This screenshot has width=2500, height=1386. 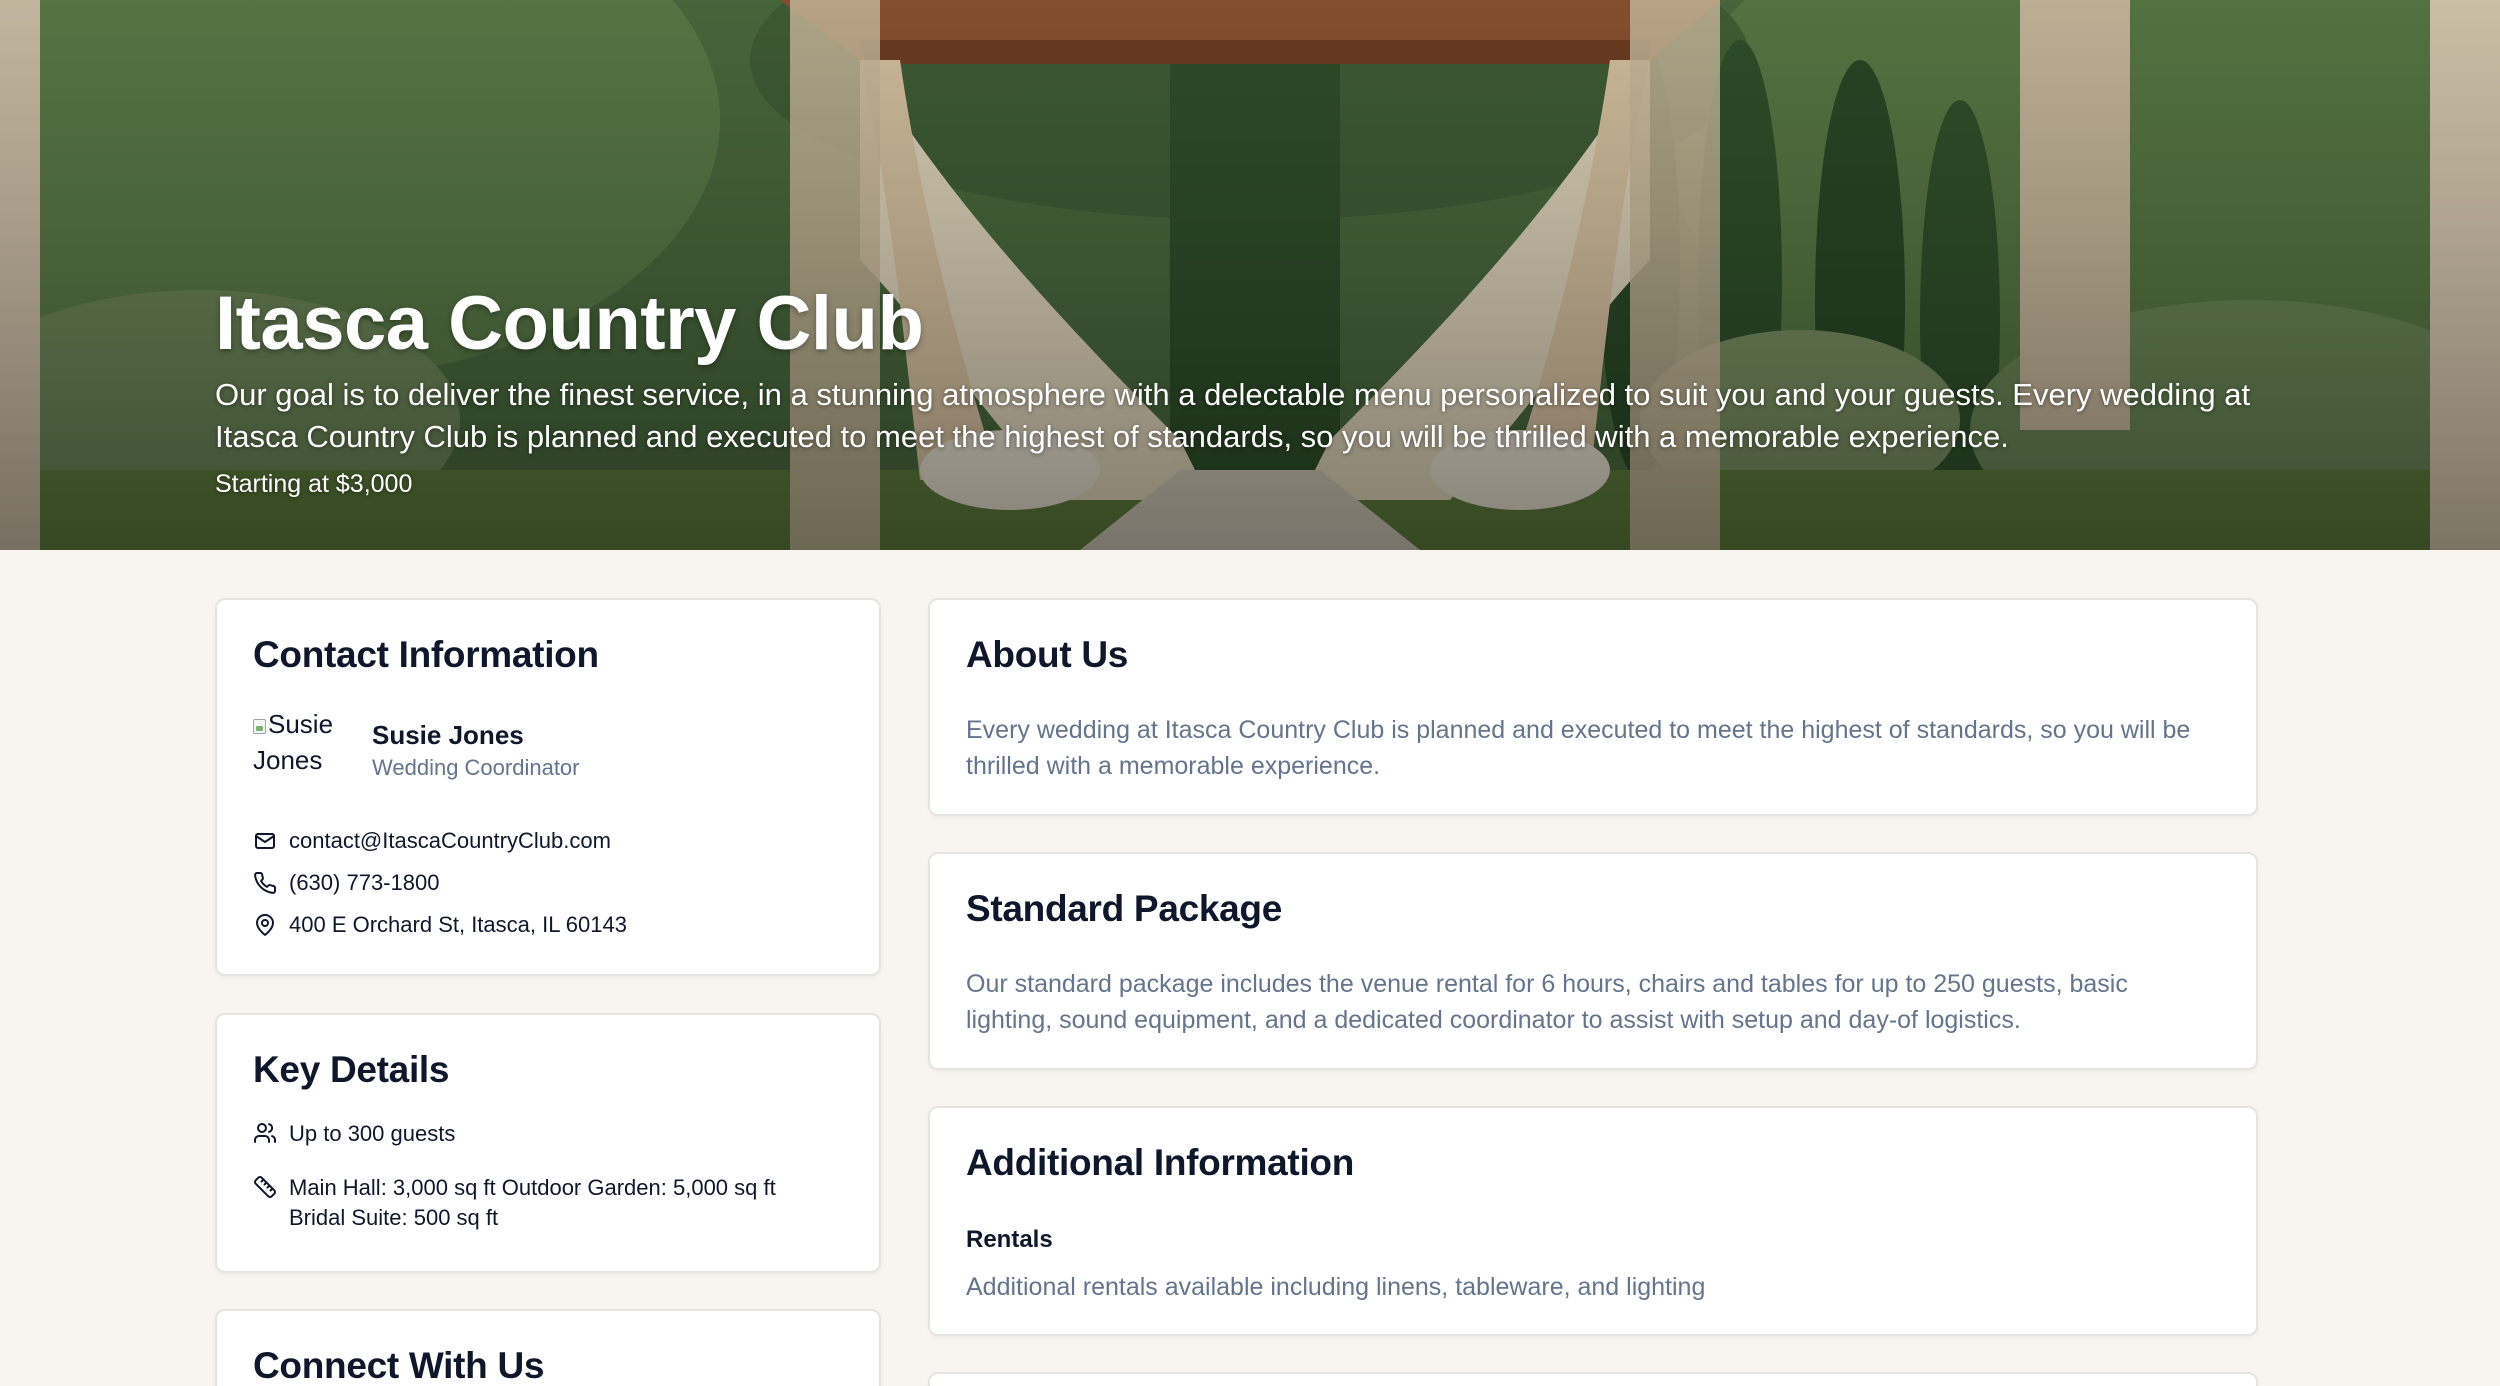 I want to click on venue-title: Itasca Country Club, so click(x=569, y=323).